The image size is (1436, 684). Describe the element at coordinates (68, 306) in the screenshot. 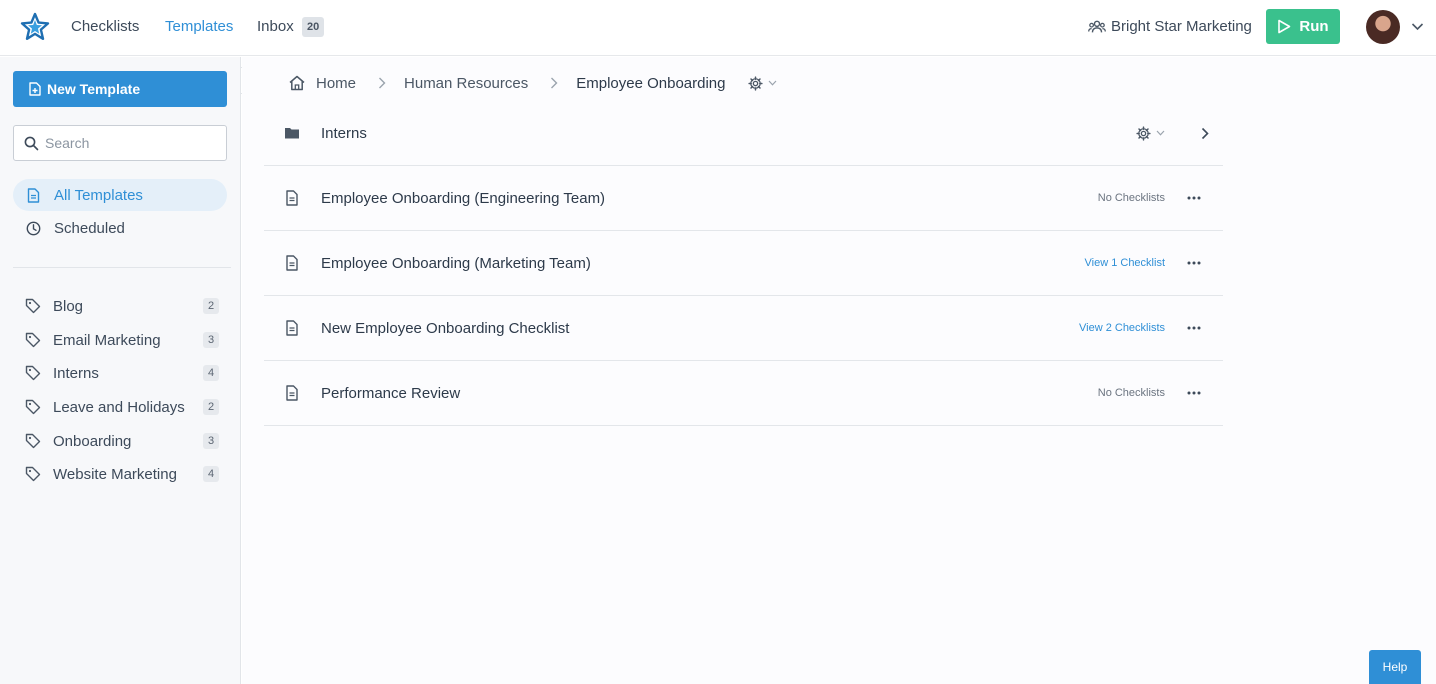

I see `tag-label: Blog` at that location.